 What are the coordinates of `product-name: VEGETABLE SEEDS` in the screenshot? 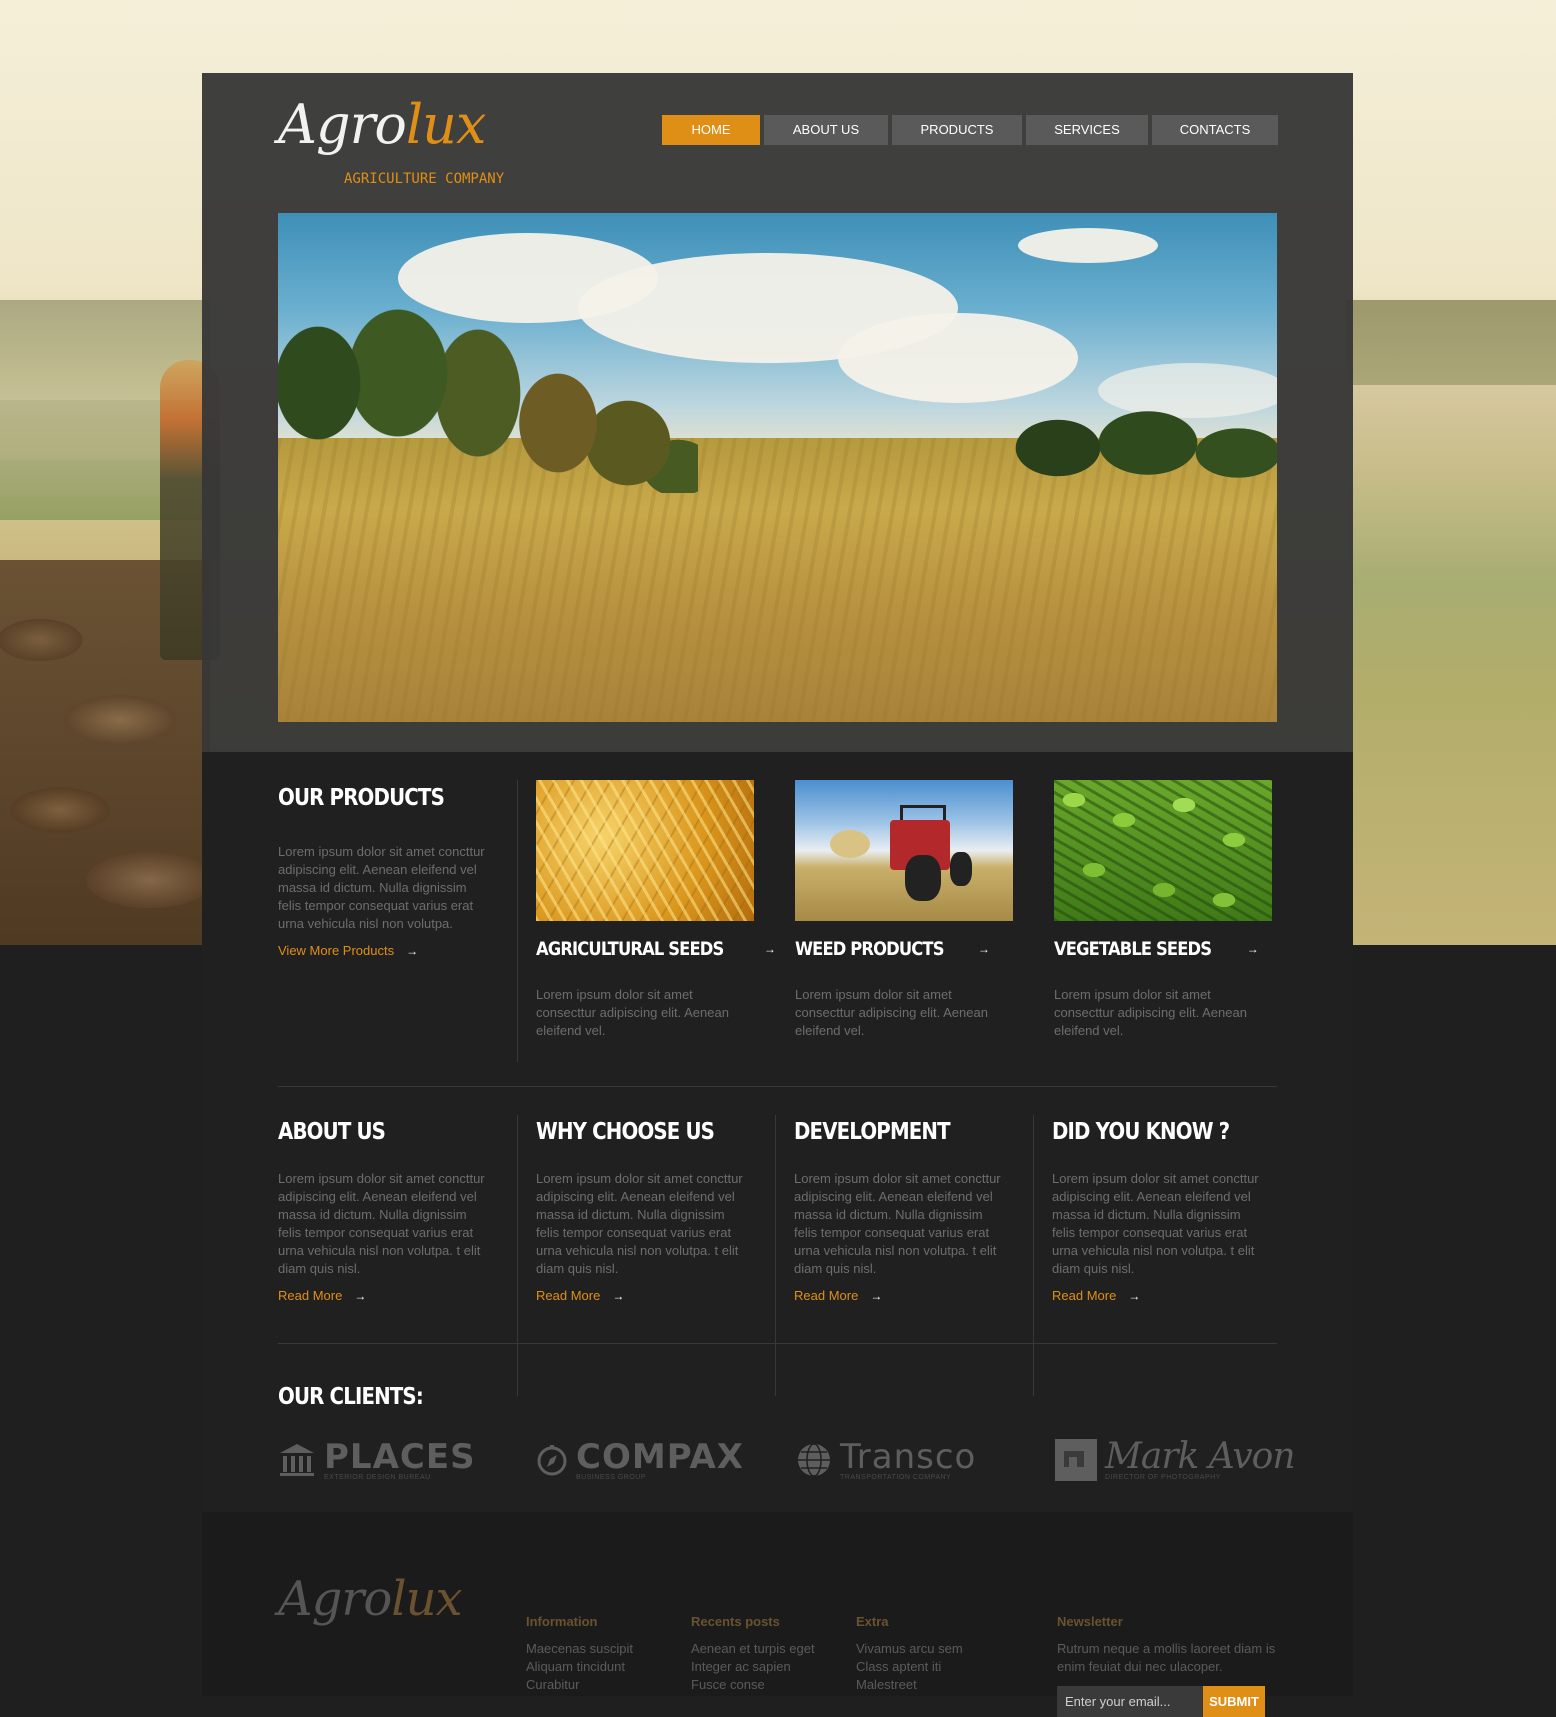 It's located at (1133, 949).